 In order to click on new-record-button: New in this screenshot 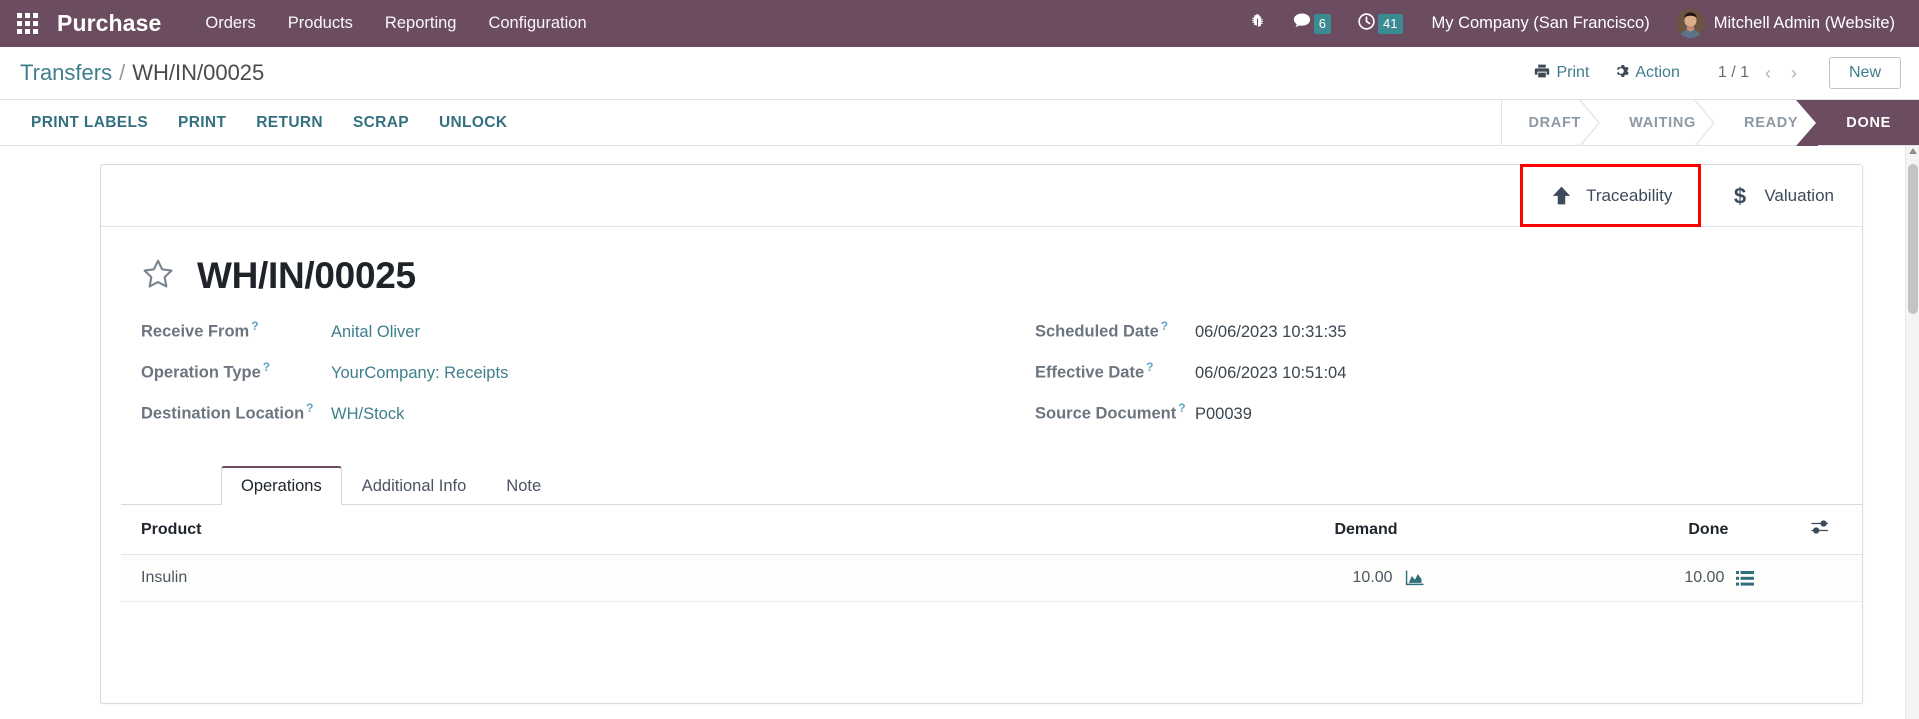, I will do `click(1864, 73)`.